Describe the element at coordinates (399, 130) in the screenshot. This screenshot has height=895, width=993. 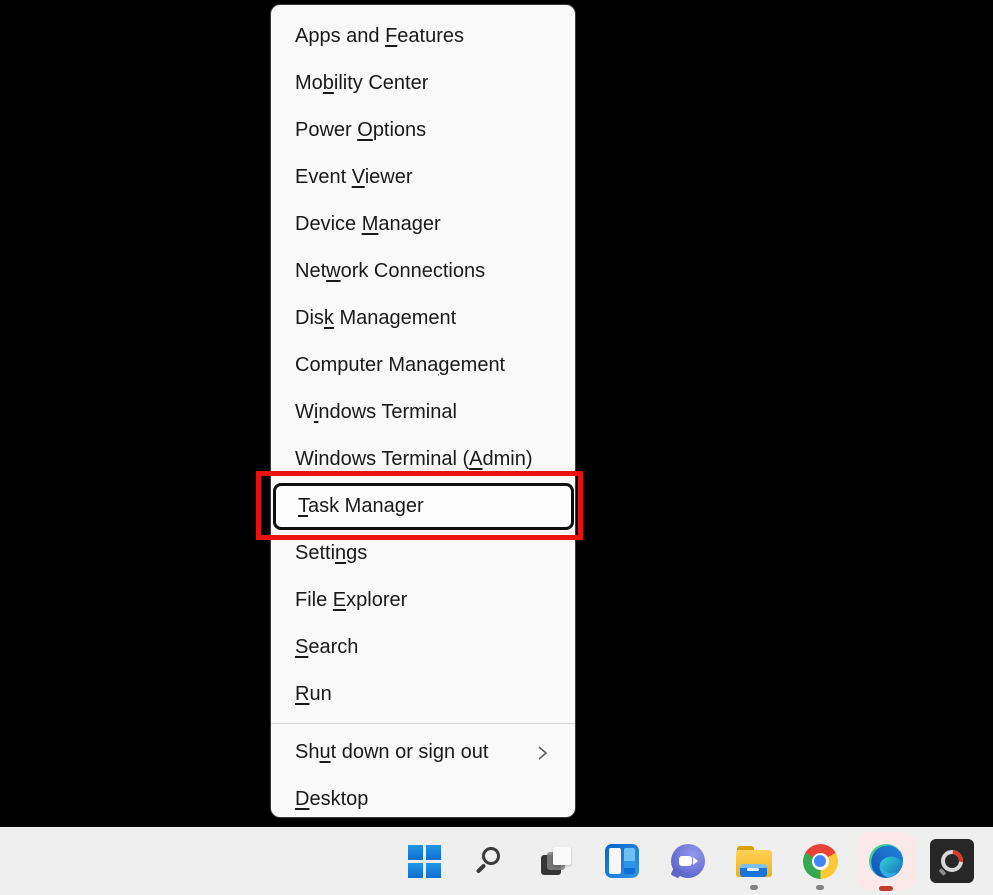
I see `label-post: ptions` at that location.